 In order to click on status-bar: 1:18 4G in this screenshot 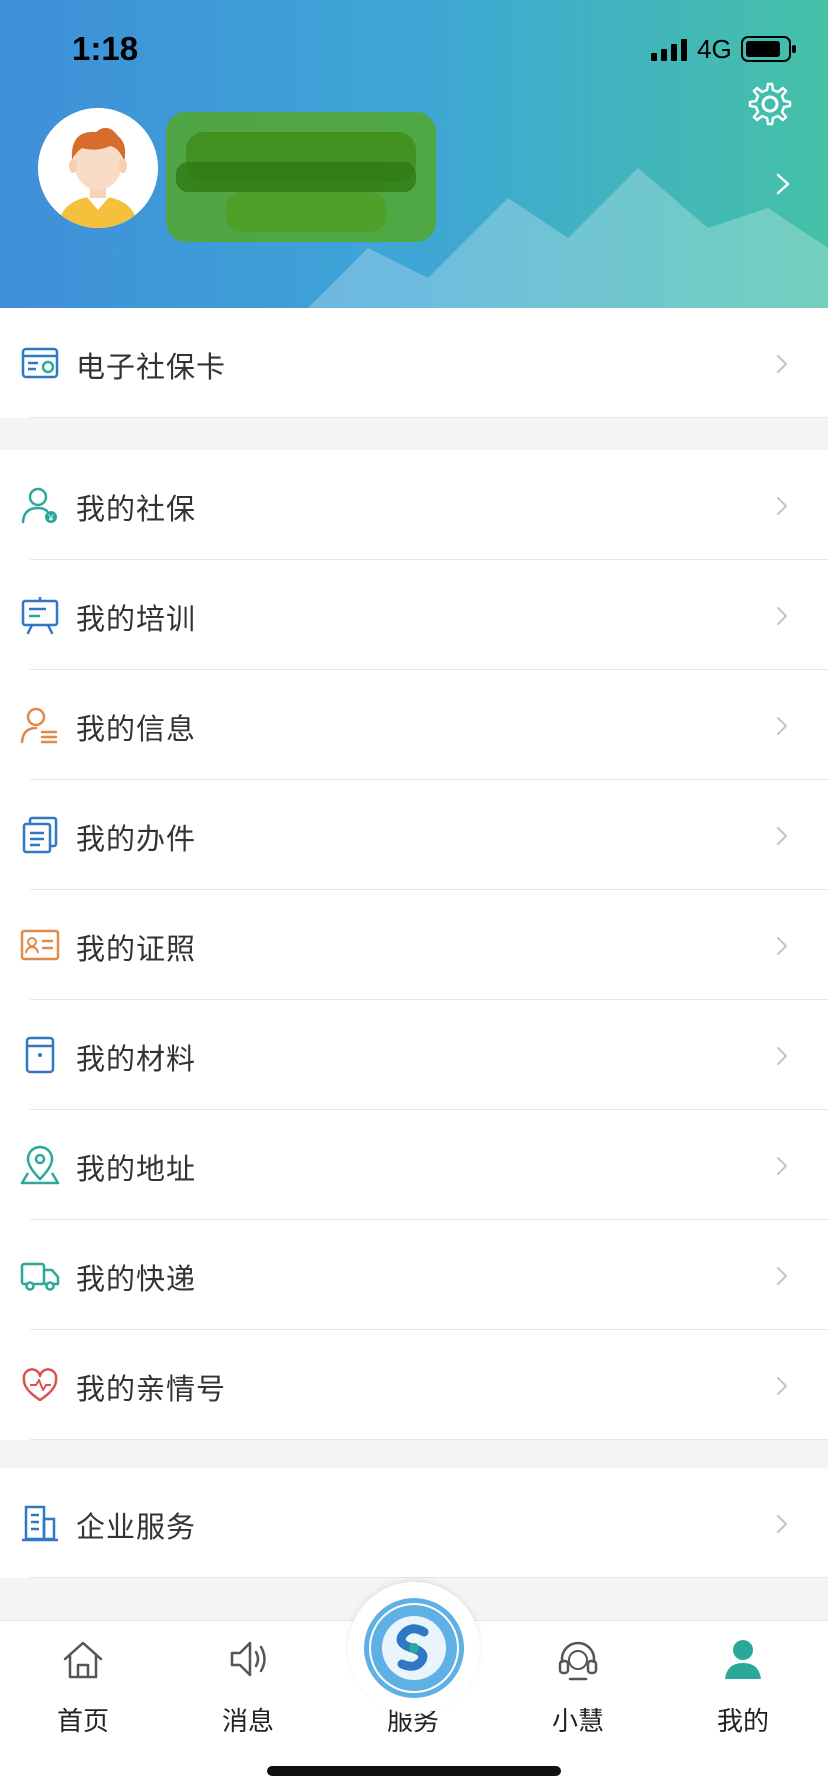, I will do `click(414, 50)`.